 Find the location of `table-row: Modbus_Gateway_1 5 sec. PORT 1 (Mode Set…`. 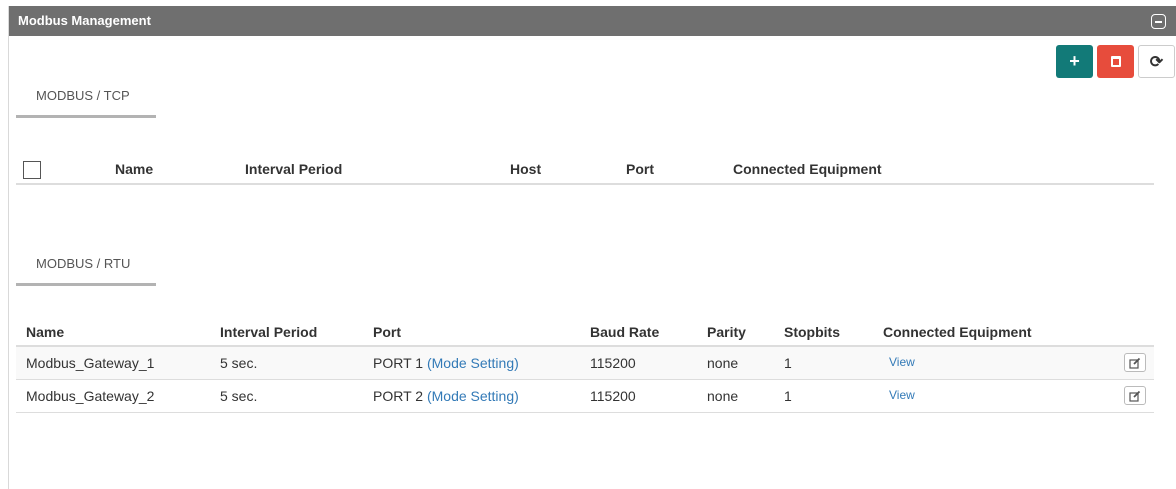

table-row: Modbus_Gateway_1 5 sec. PORT 1 (Mode Set… is located at coordinates (585, 363).